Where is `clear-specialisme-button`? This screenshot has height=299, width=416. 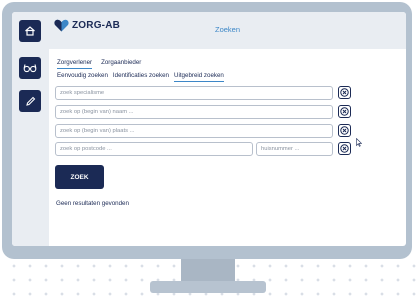
clear-specialisme-button is located at coordinates (344, 92).